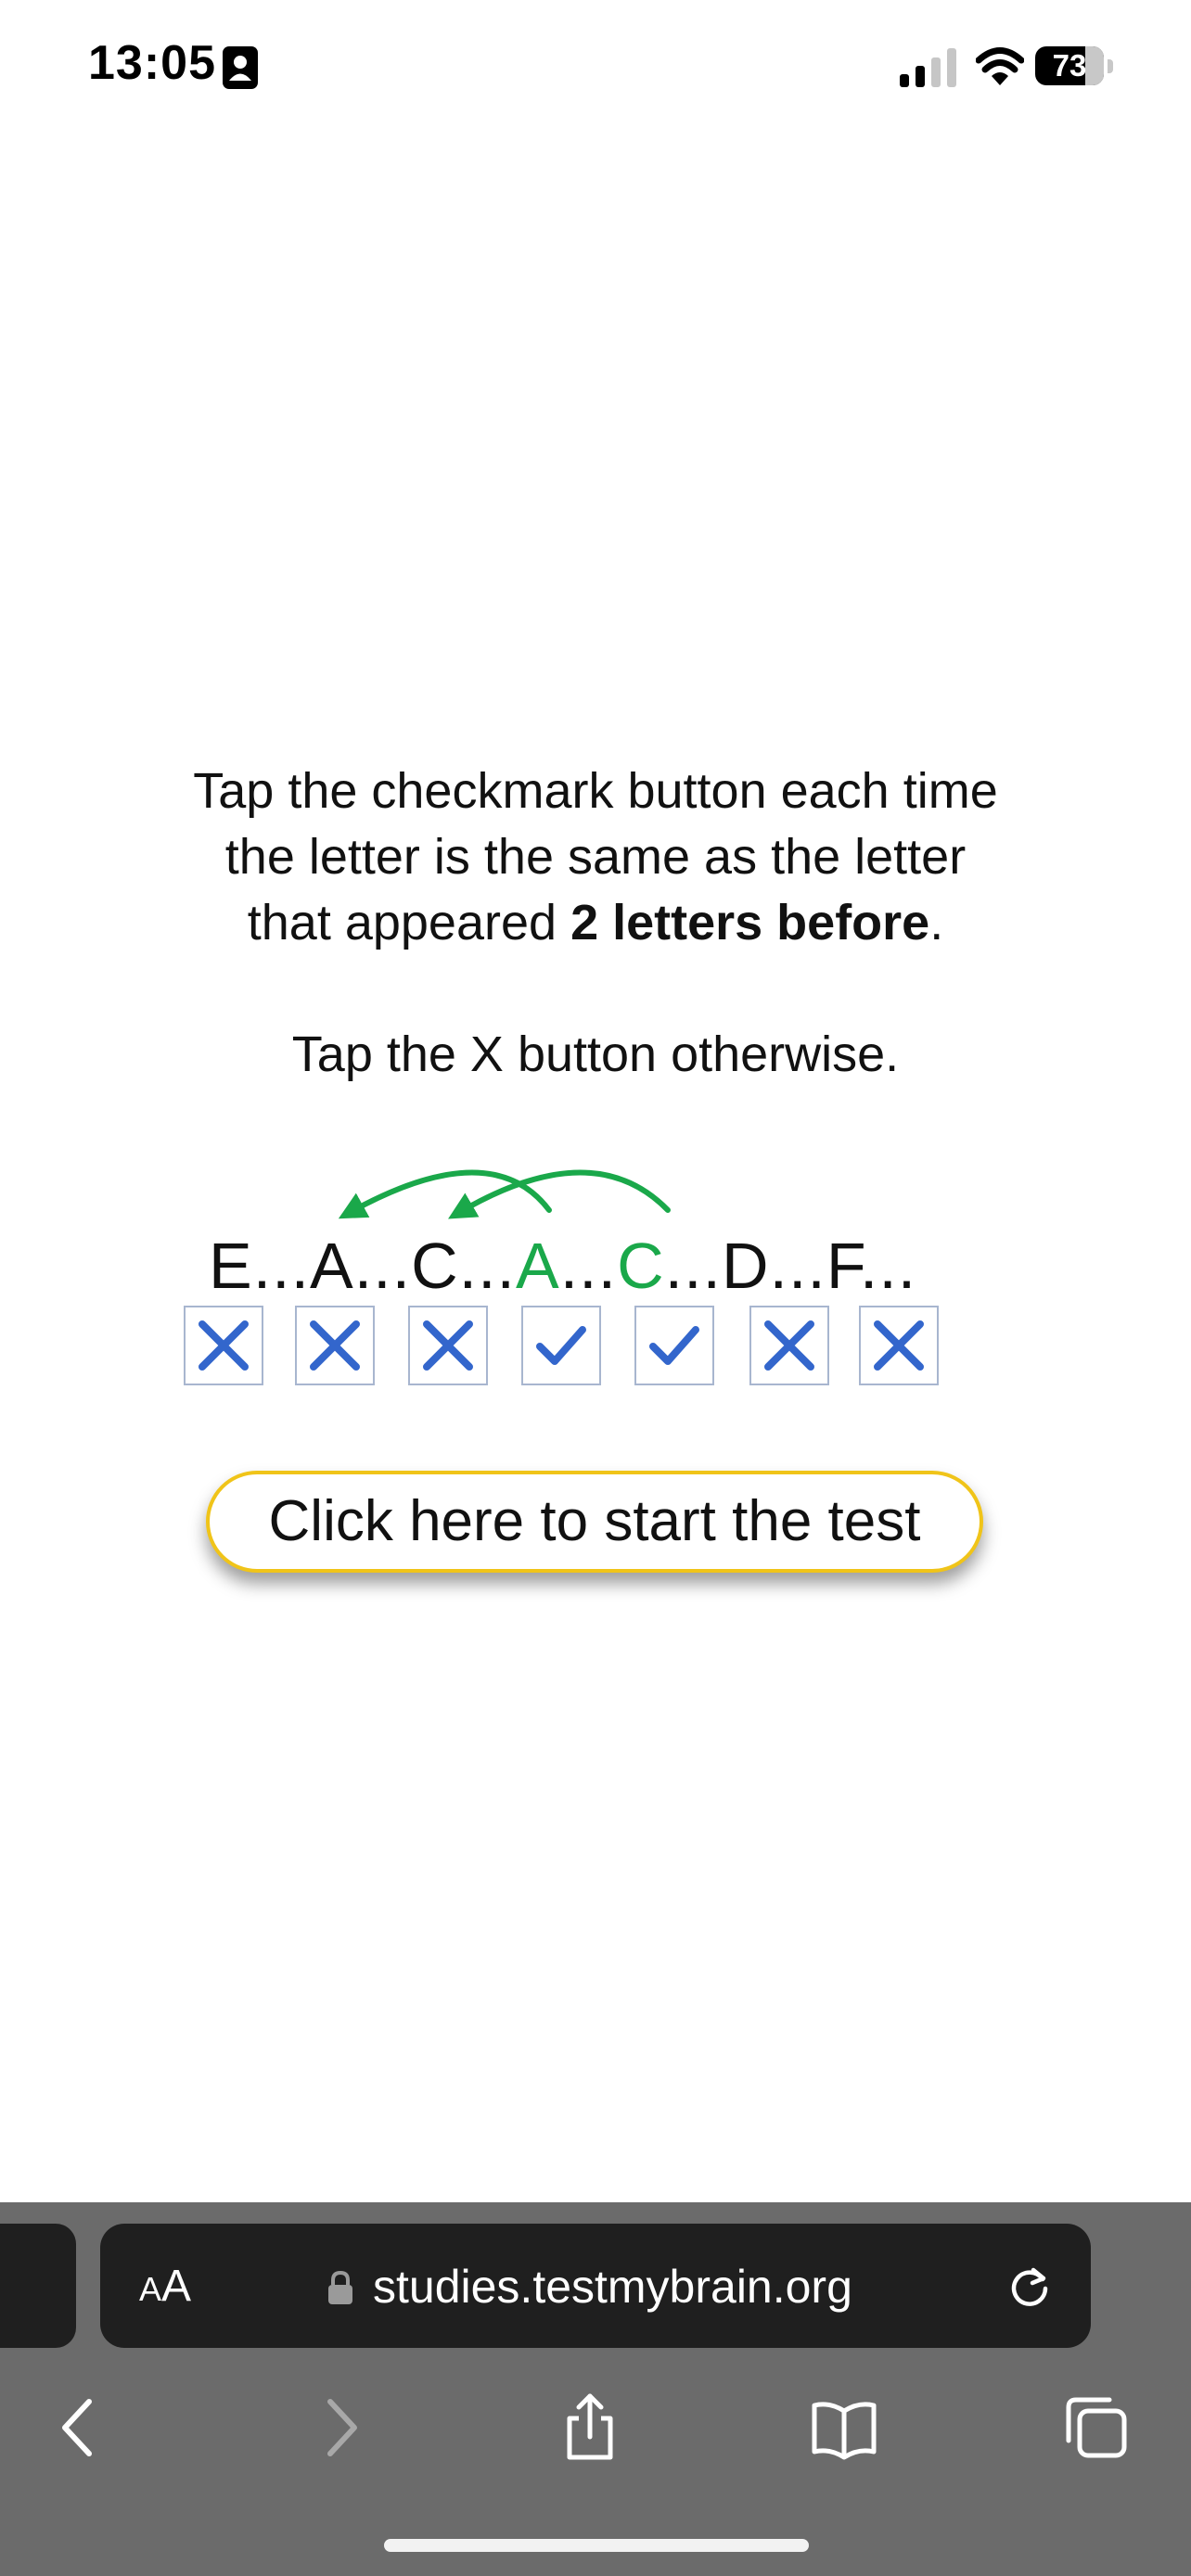 Image resolution: width=1191 pixels, height=2576 pixels. Describe the element at coordinates (1029, 2287) in the screenshot. I see `reload-icon` at that location.